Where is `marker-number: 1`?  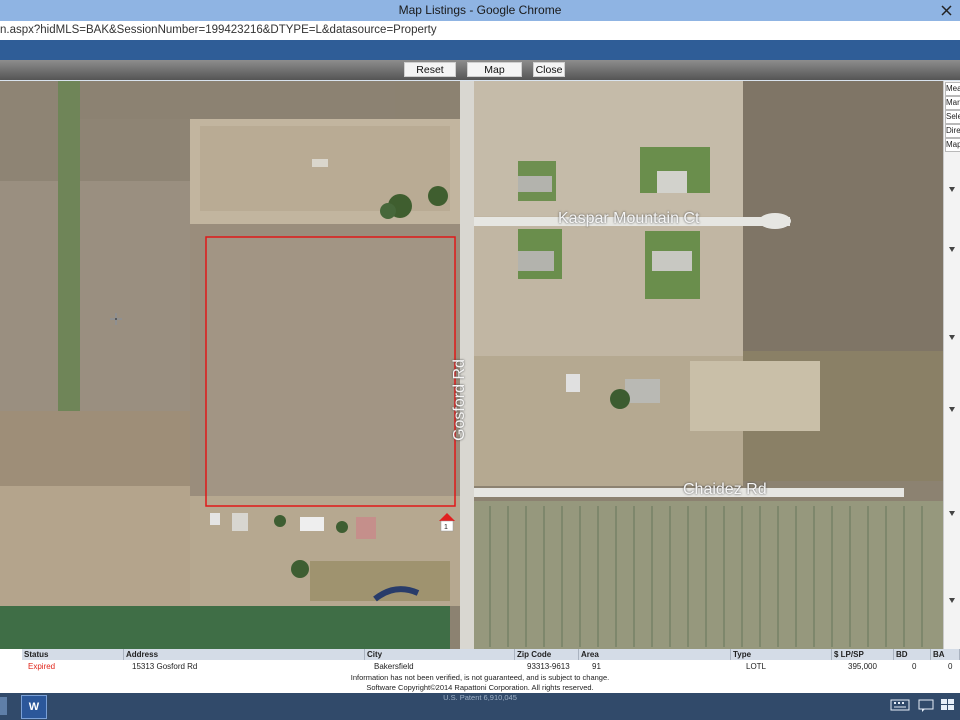 marker-number: 1 is located at coordinates (446, 527).